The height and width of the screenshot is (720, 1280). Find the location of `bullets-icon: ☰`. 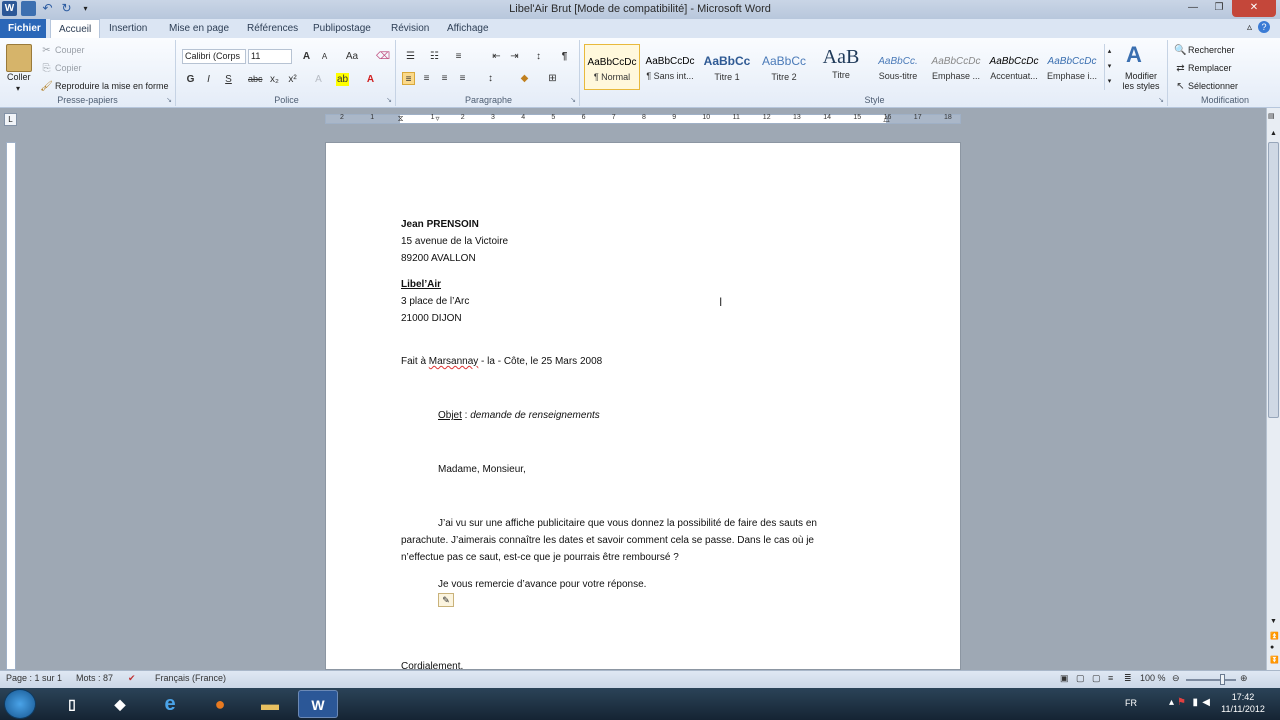

bullets-icon: ☰ is located at coordinates (410, 56).